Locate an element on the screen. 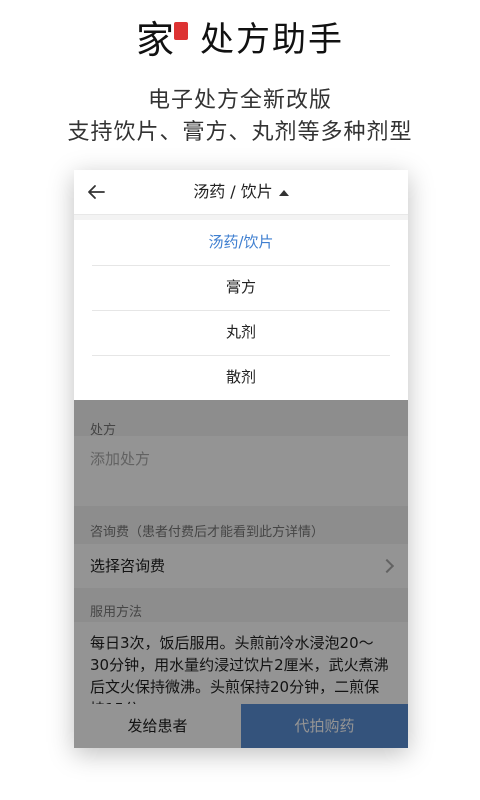 The height and width of the screenshot is (800, 480). dropdown-item-powder: 散剂 is located at coordinates (241, 377).